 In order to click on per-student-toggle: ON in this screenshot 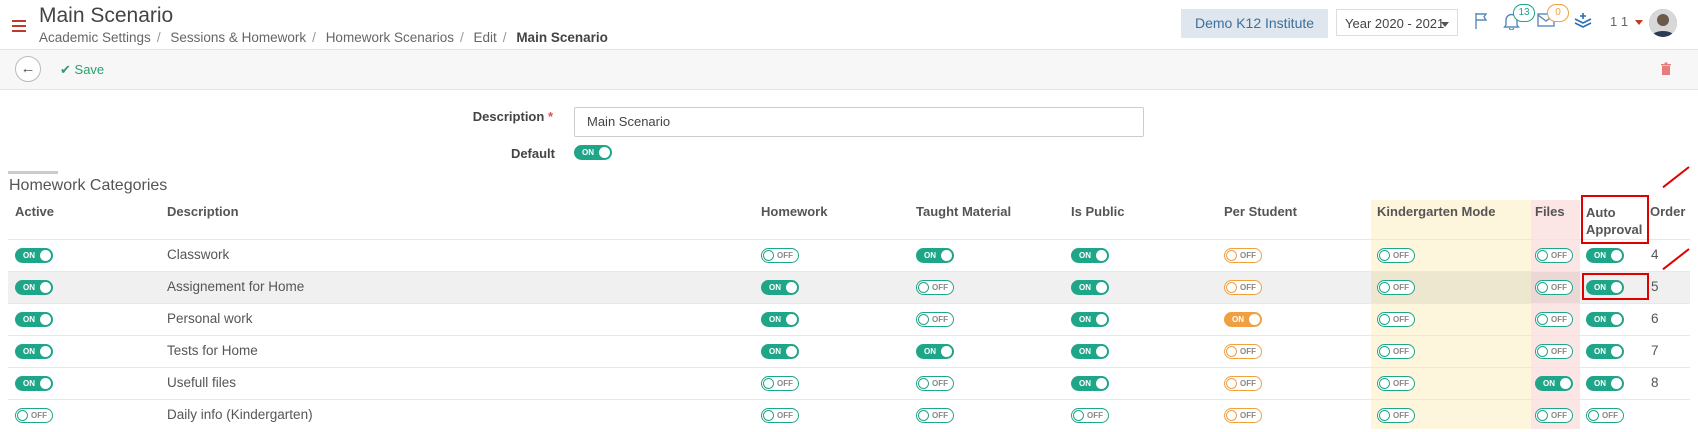, I will do `click(1243, 319)`.